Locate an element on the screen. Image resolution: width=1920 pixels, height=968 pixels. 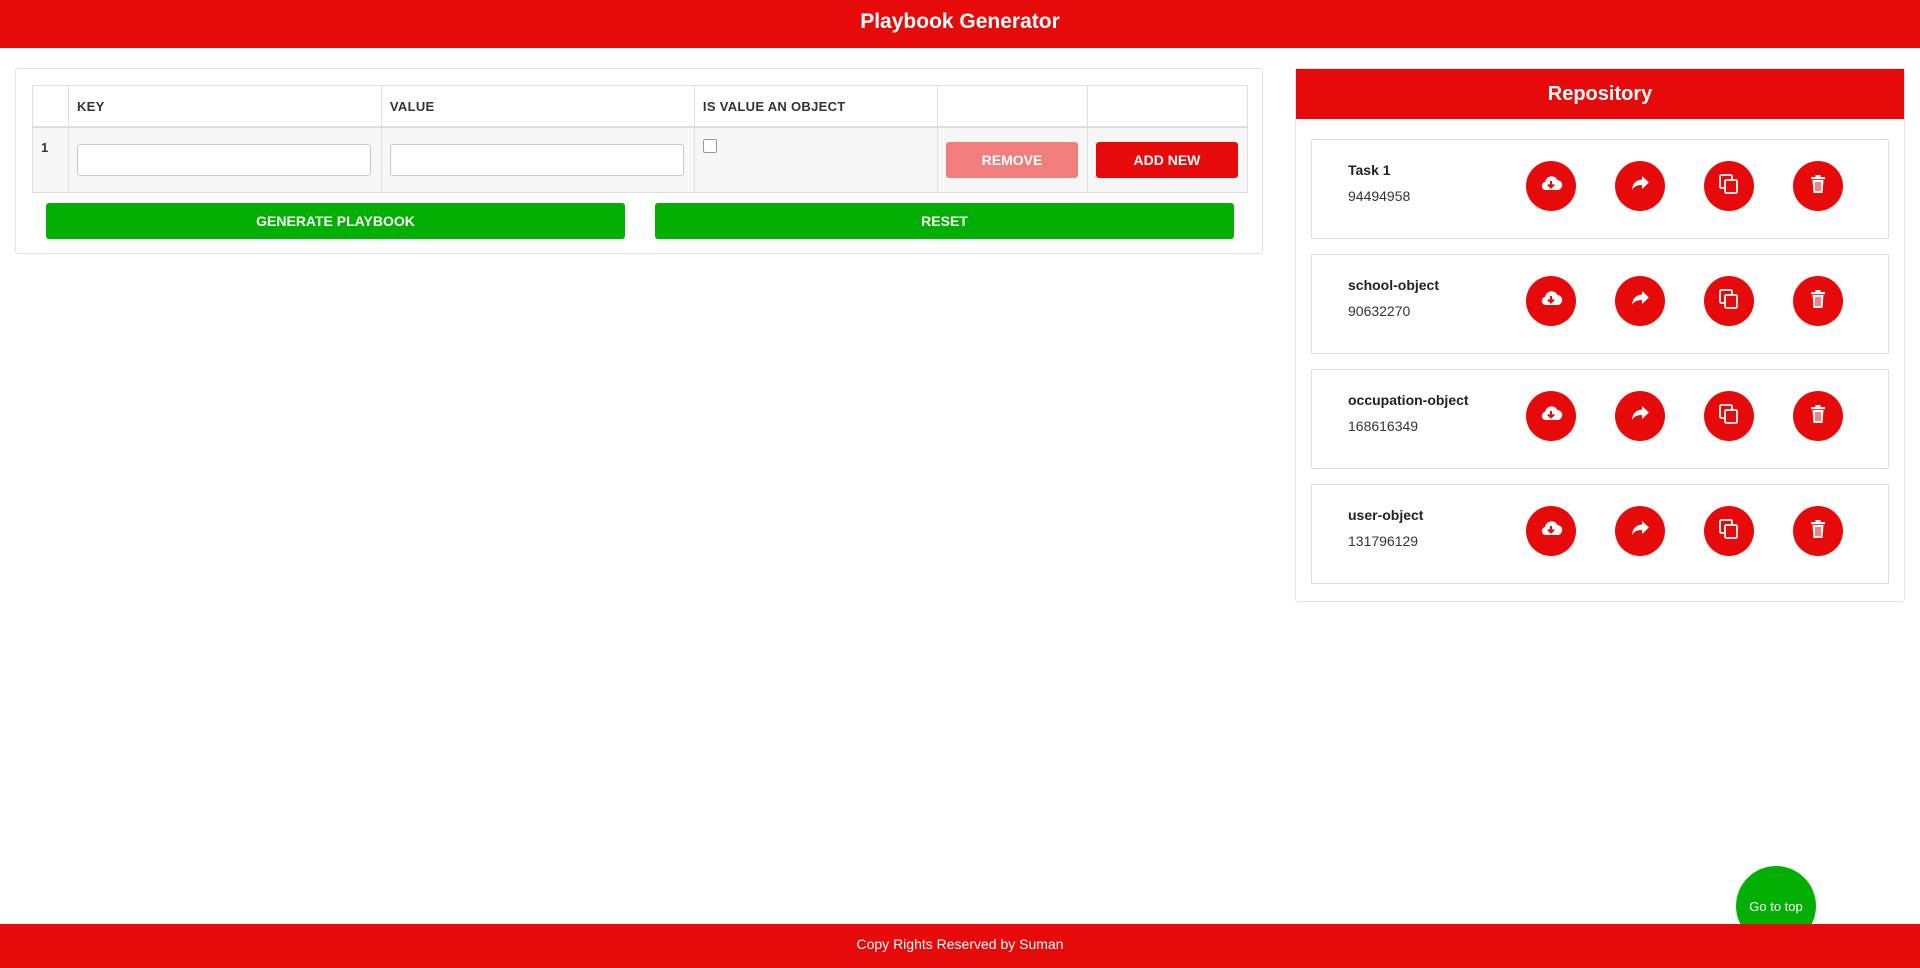
repository-item: occupation-object 168616349 is located at coordinates (1600, 419).